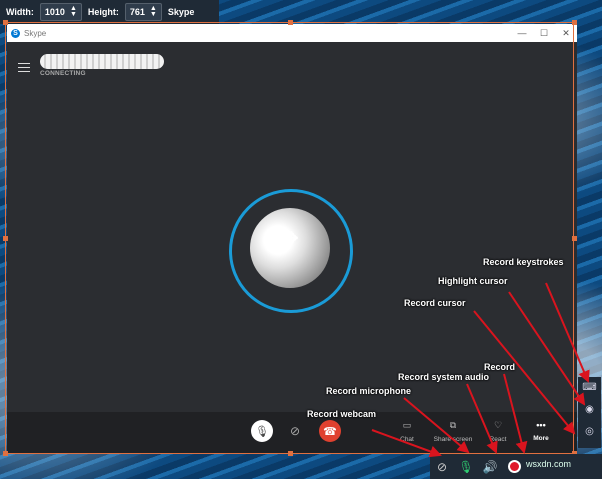 The width and height of the screenshot is (602, 479). What do you see at coordinates (480, 370) in the screenshot?
I see `annotation-arrows` at bounding box center [480, 370].